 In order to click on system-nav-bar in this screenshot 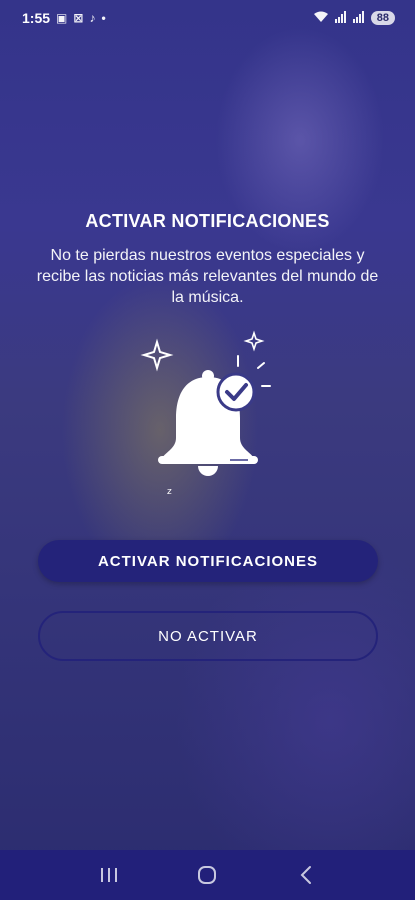, I will do `click(207, 875)`.